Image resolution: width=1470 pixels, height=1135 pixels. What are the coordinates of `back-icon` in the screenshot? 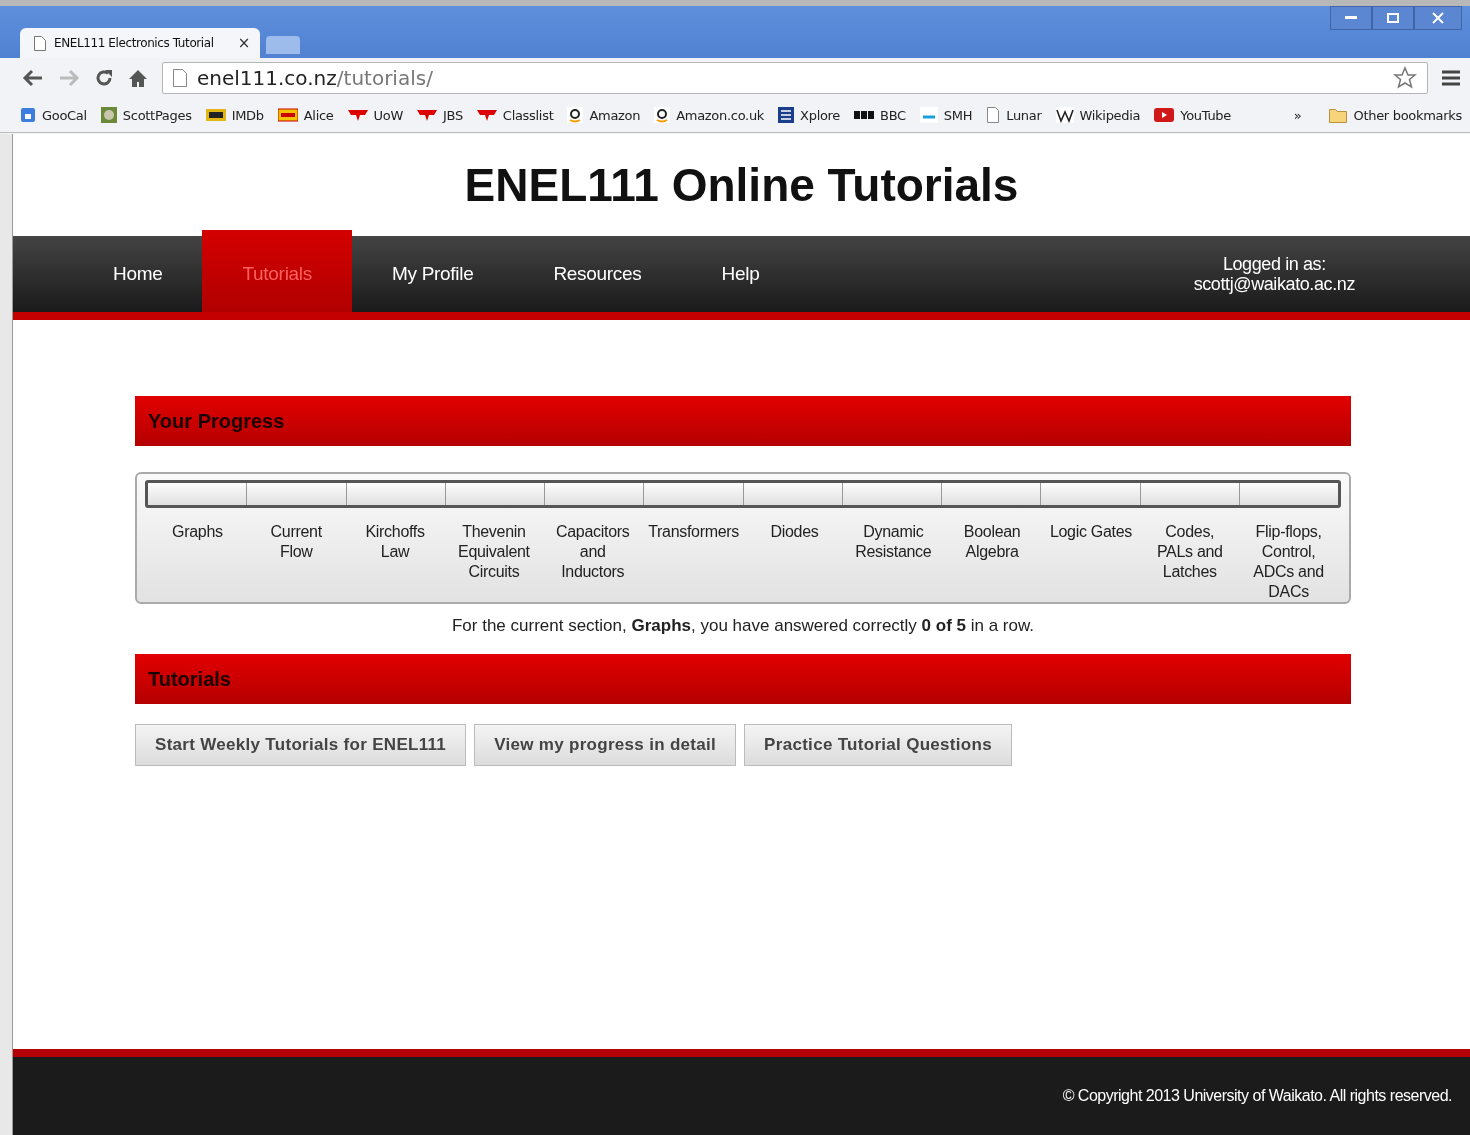 It's located at (33, 78).